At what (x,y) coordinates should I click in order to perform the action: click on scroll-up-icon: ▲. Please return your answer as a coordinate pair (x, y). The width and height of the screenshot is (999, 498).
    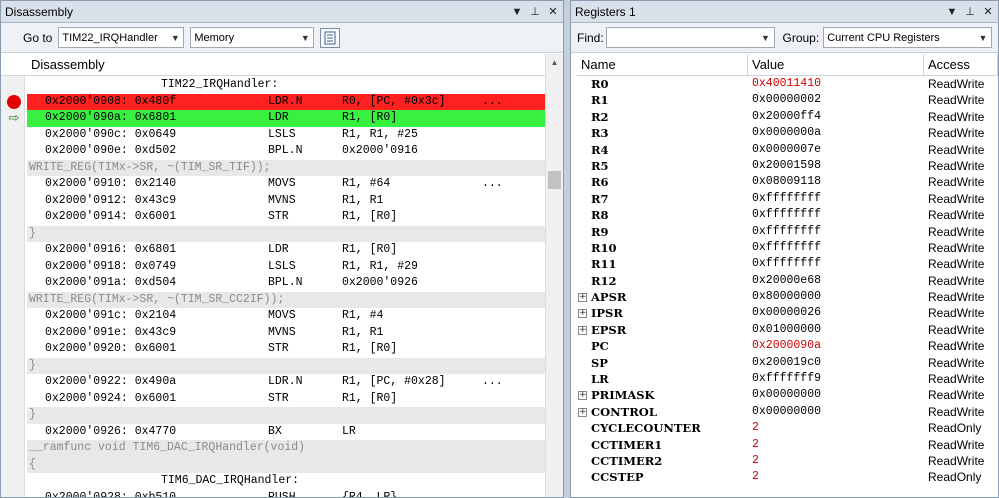
    Looking at the image, I should click on (554, 63).